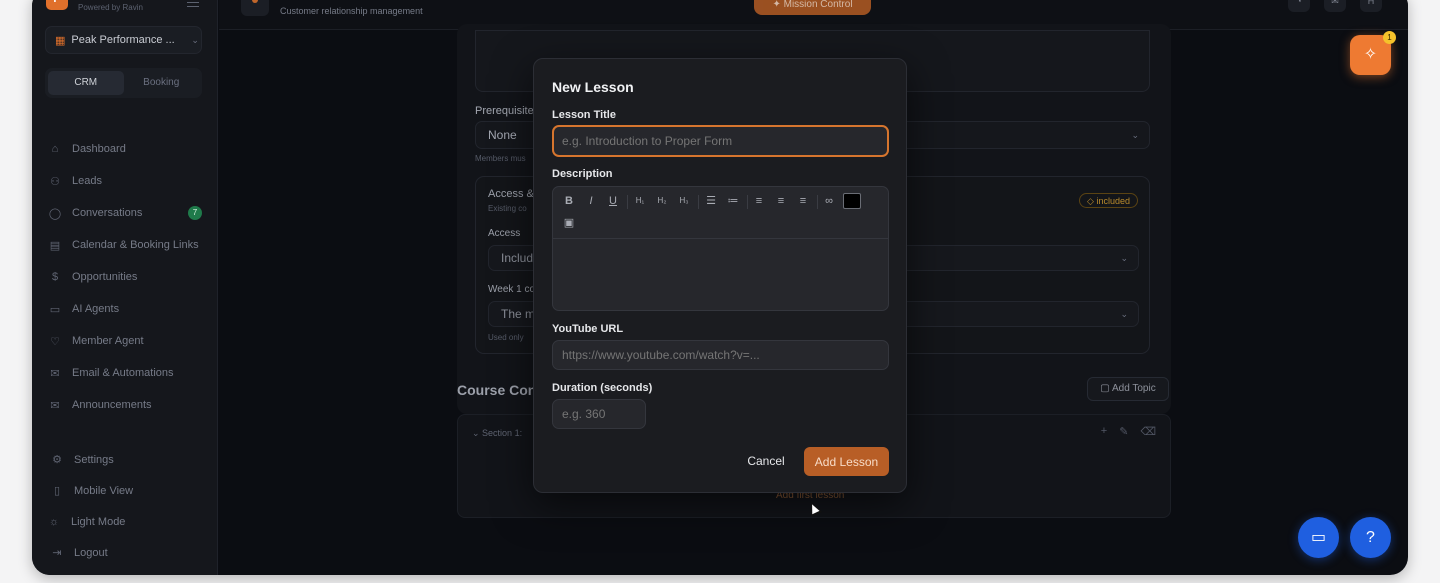  What do you see at coordinates (640, 201) in the screenshot?
I see `heading1-button: H₁` at bounding box center [640, 201].